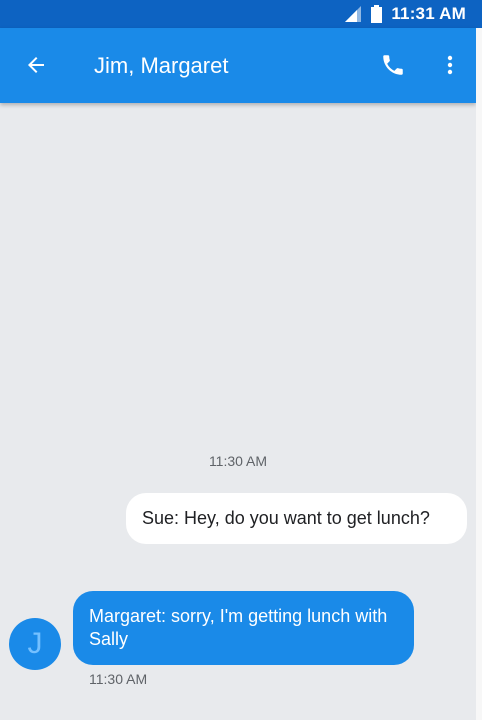  I want to click on status-time: 11:31 AM, so click(428, 13).